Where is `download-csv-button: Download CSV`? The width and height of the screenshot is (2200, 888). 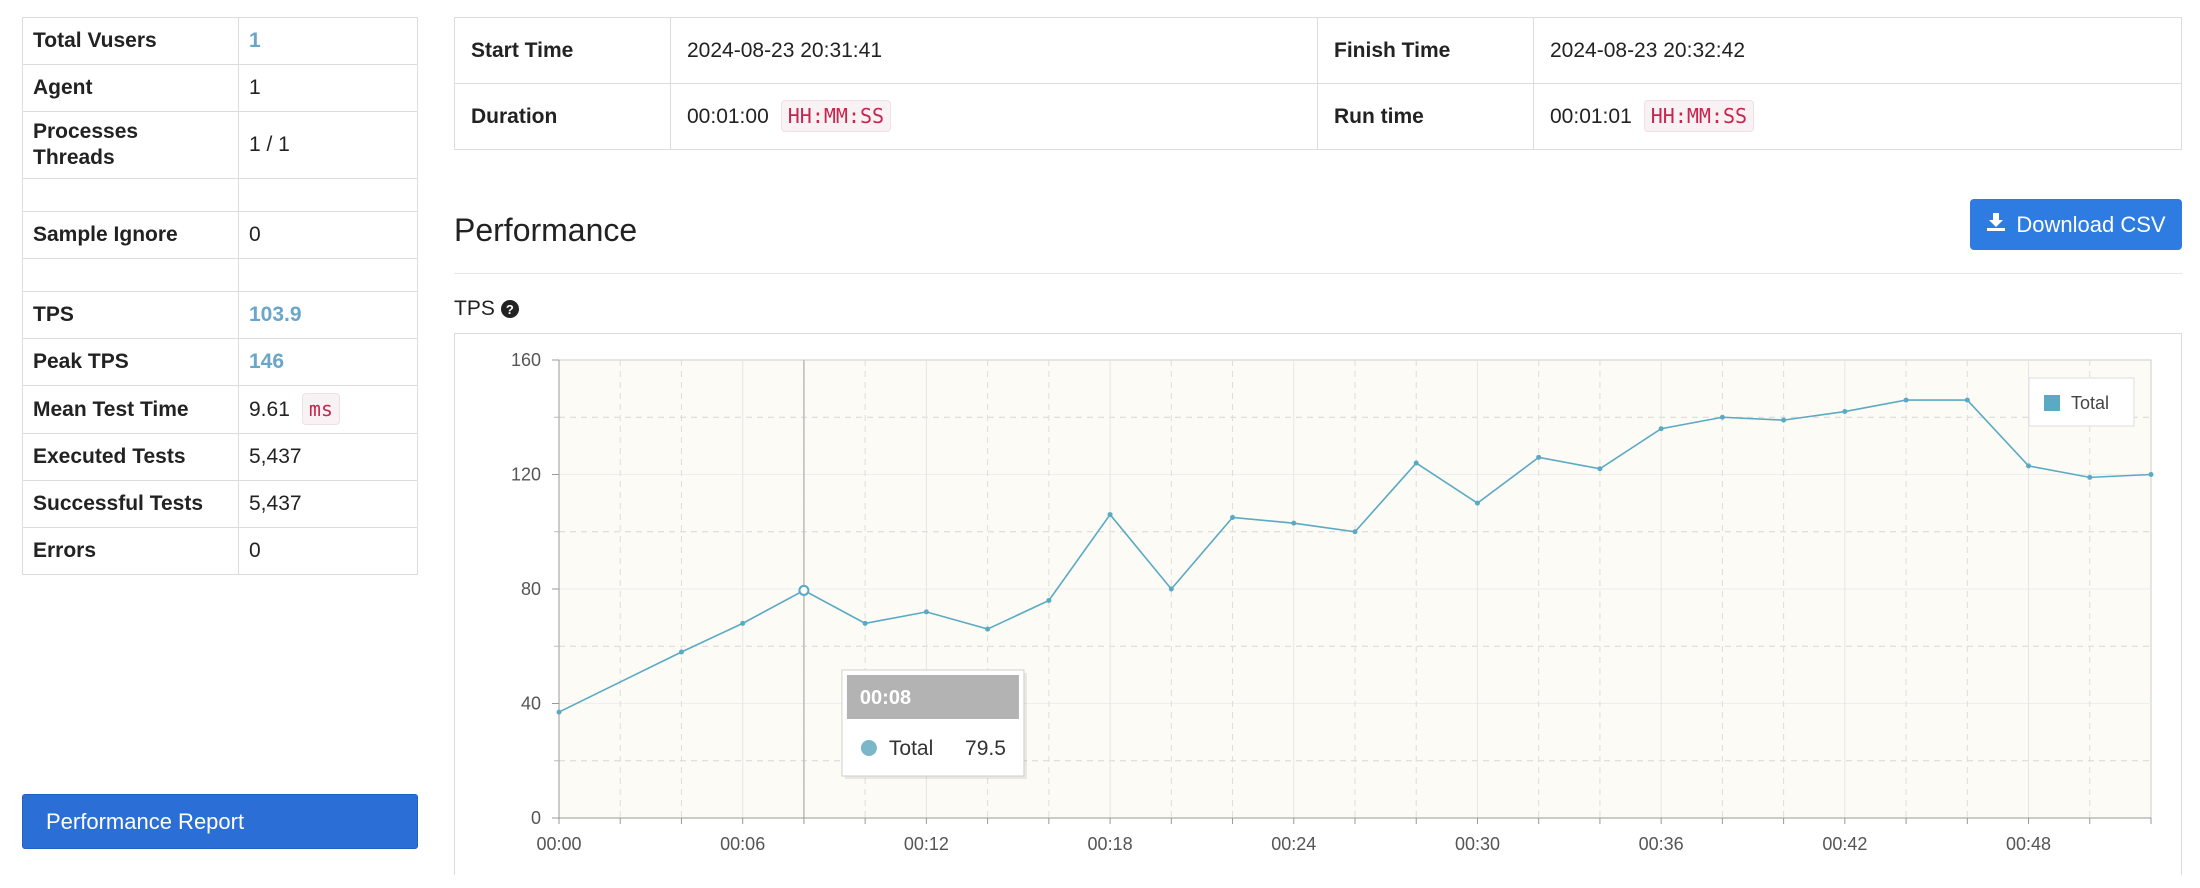 download-csv-button: Download CSV is located at coordinates (2076, 224).